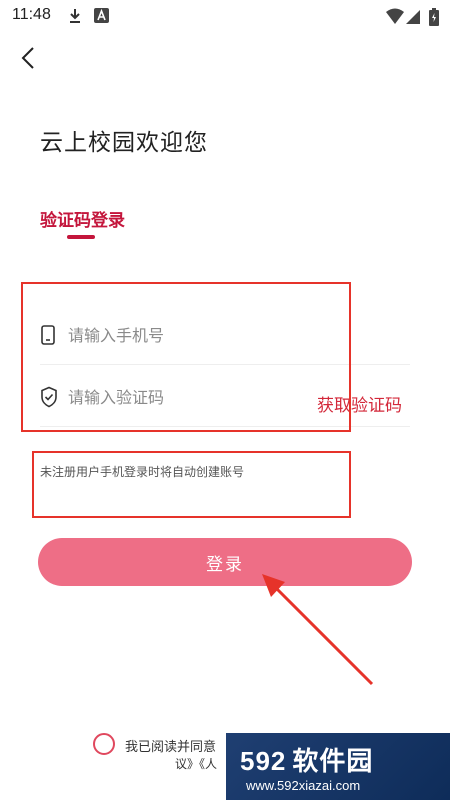  Describe the element at coordinates (81, 237) in the screenshot. I see `tab-indicator` at that location.